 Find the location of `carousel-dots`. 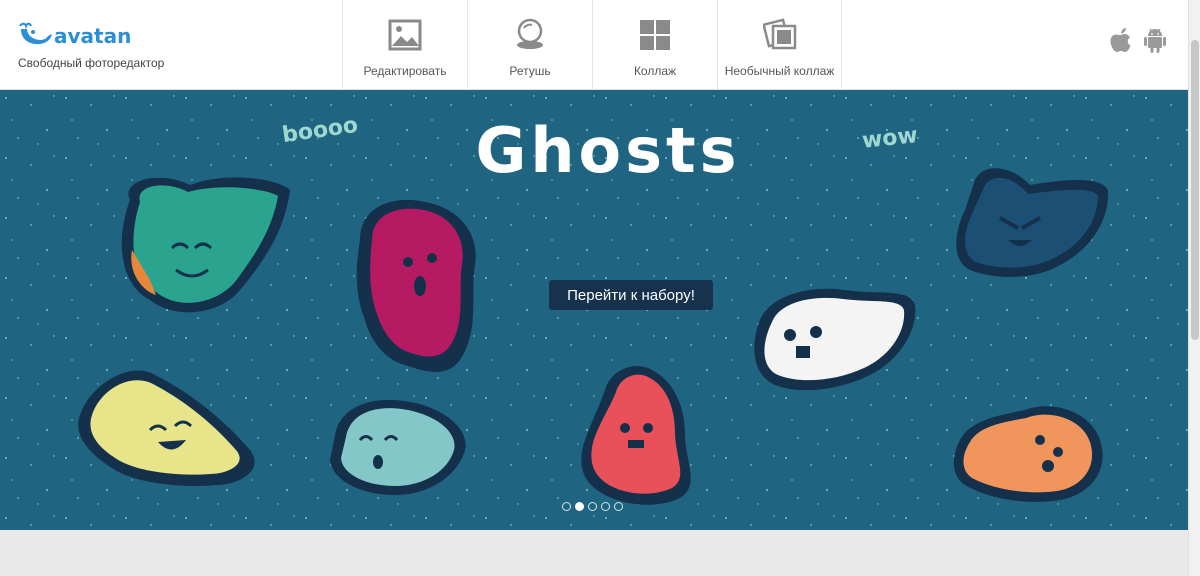

carousel-dots is located at coordinates (592, 506).